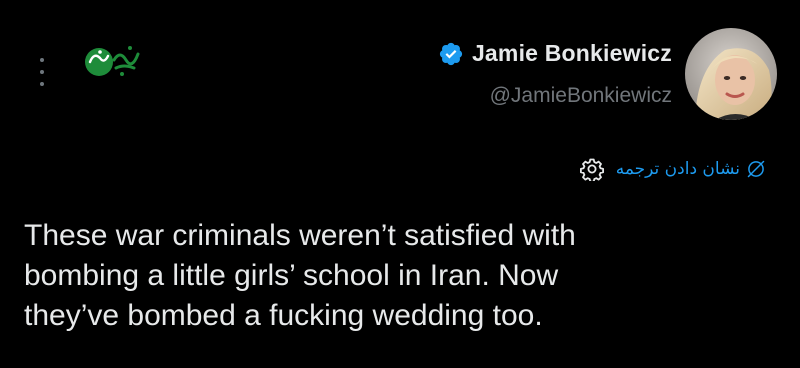 The width and height of the screenshot is (800, 368). I want to click on show-translation-link: نشان دادن ترجمه, so click(691, 169).